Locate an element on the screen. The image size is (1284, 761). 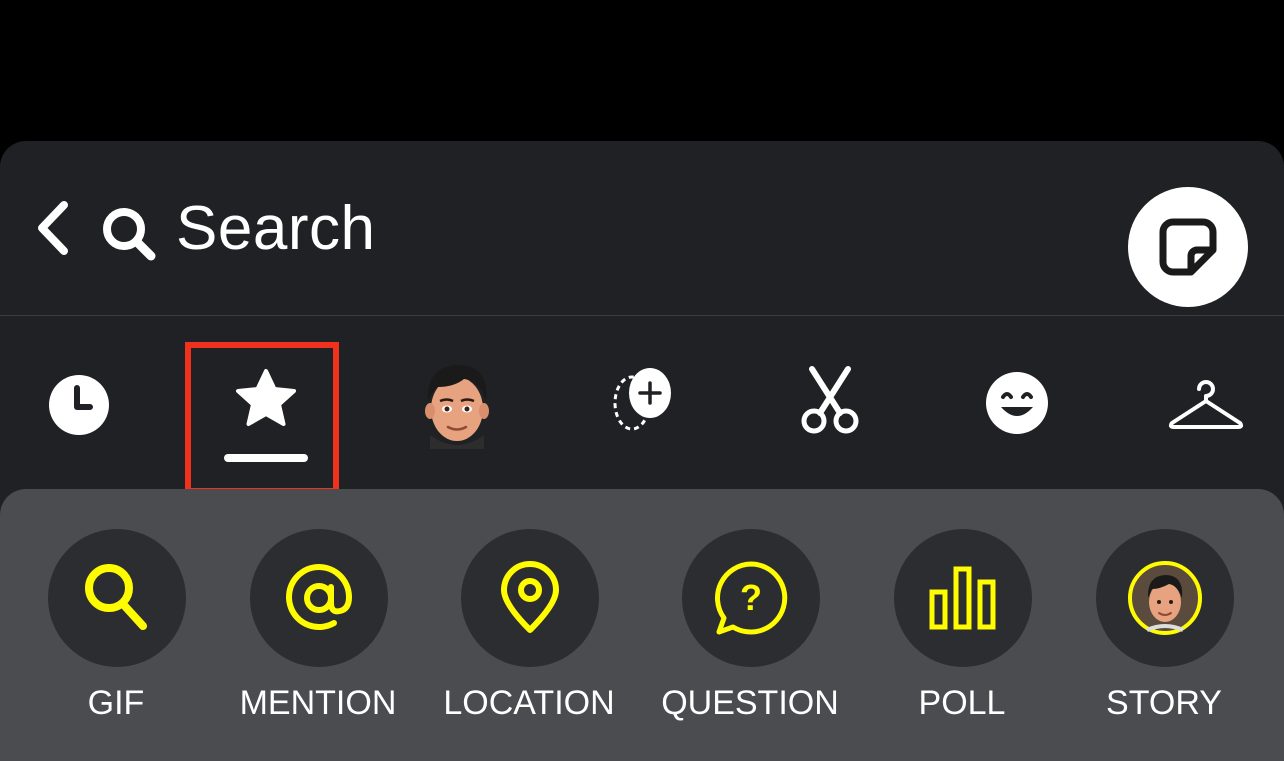
tab-clothing is located at coordinates (1206, 405).